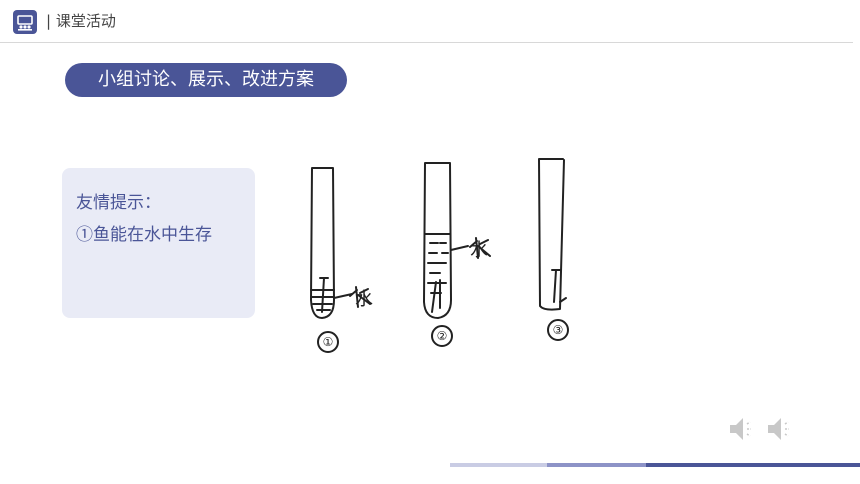 This screenshot has height=484, width=860. Describe the element at coordinates (364, 299) in the screenshot. I see `tube-1-label: 水` at that location.